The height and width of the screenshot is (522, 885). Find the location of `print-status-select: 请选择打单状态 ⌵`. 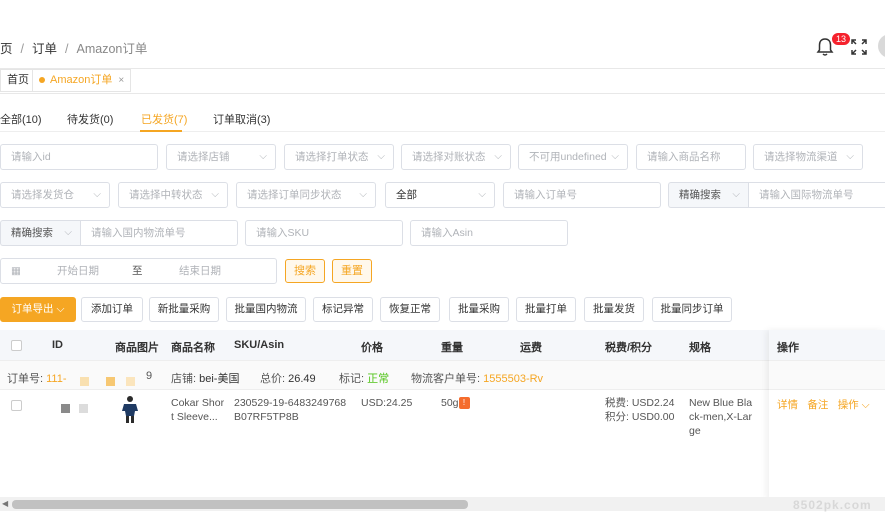

print-status-select: 请选择打单状态 ⌵ is located at coordinates (339, 157).